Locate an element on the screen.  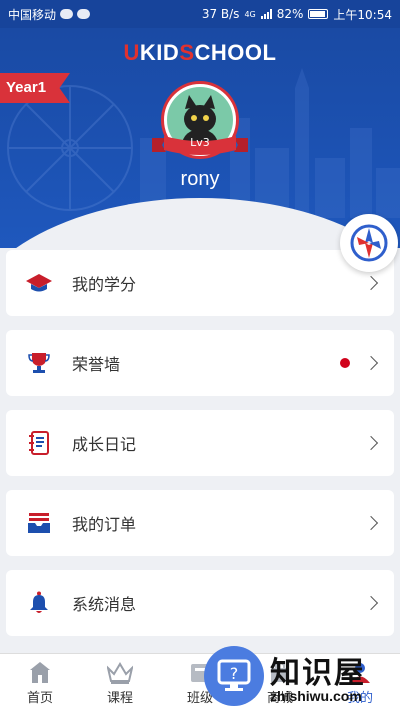
menu-label-growth-diary: 成长日记 is located at coordinates (104, 444).